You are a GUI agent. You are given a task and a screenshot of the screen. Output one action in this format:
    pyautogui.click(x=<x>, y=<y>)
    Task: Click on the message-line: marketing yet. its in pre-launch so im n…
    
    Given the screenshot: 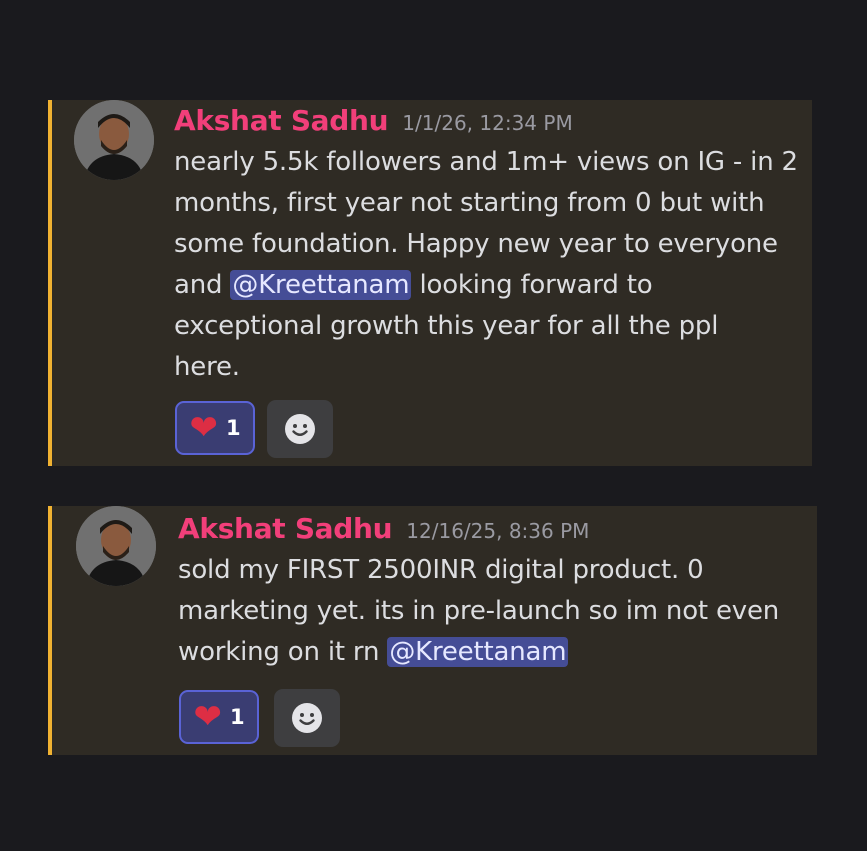 What is the action you would take?
    pyautogui.click(x=479, y=611)
    